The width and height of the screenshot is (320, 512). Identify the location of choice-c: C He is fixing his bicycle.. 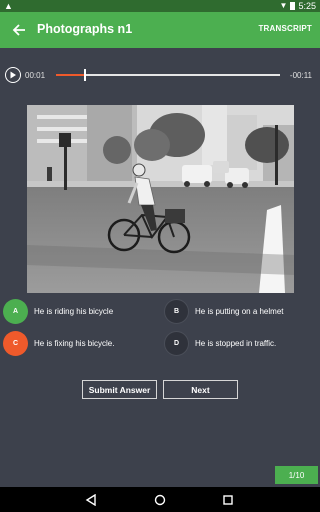
(58, 343).